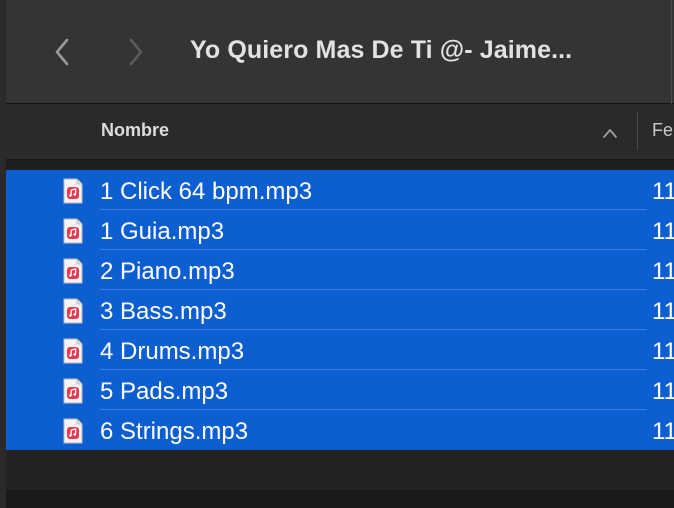  I want to click on file-name: 1 Click 64 bpm.mp3, so click(206, 191).